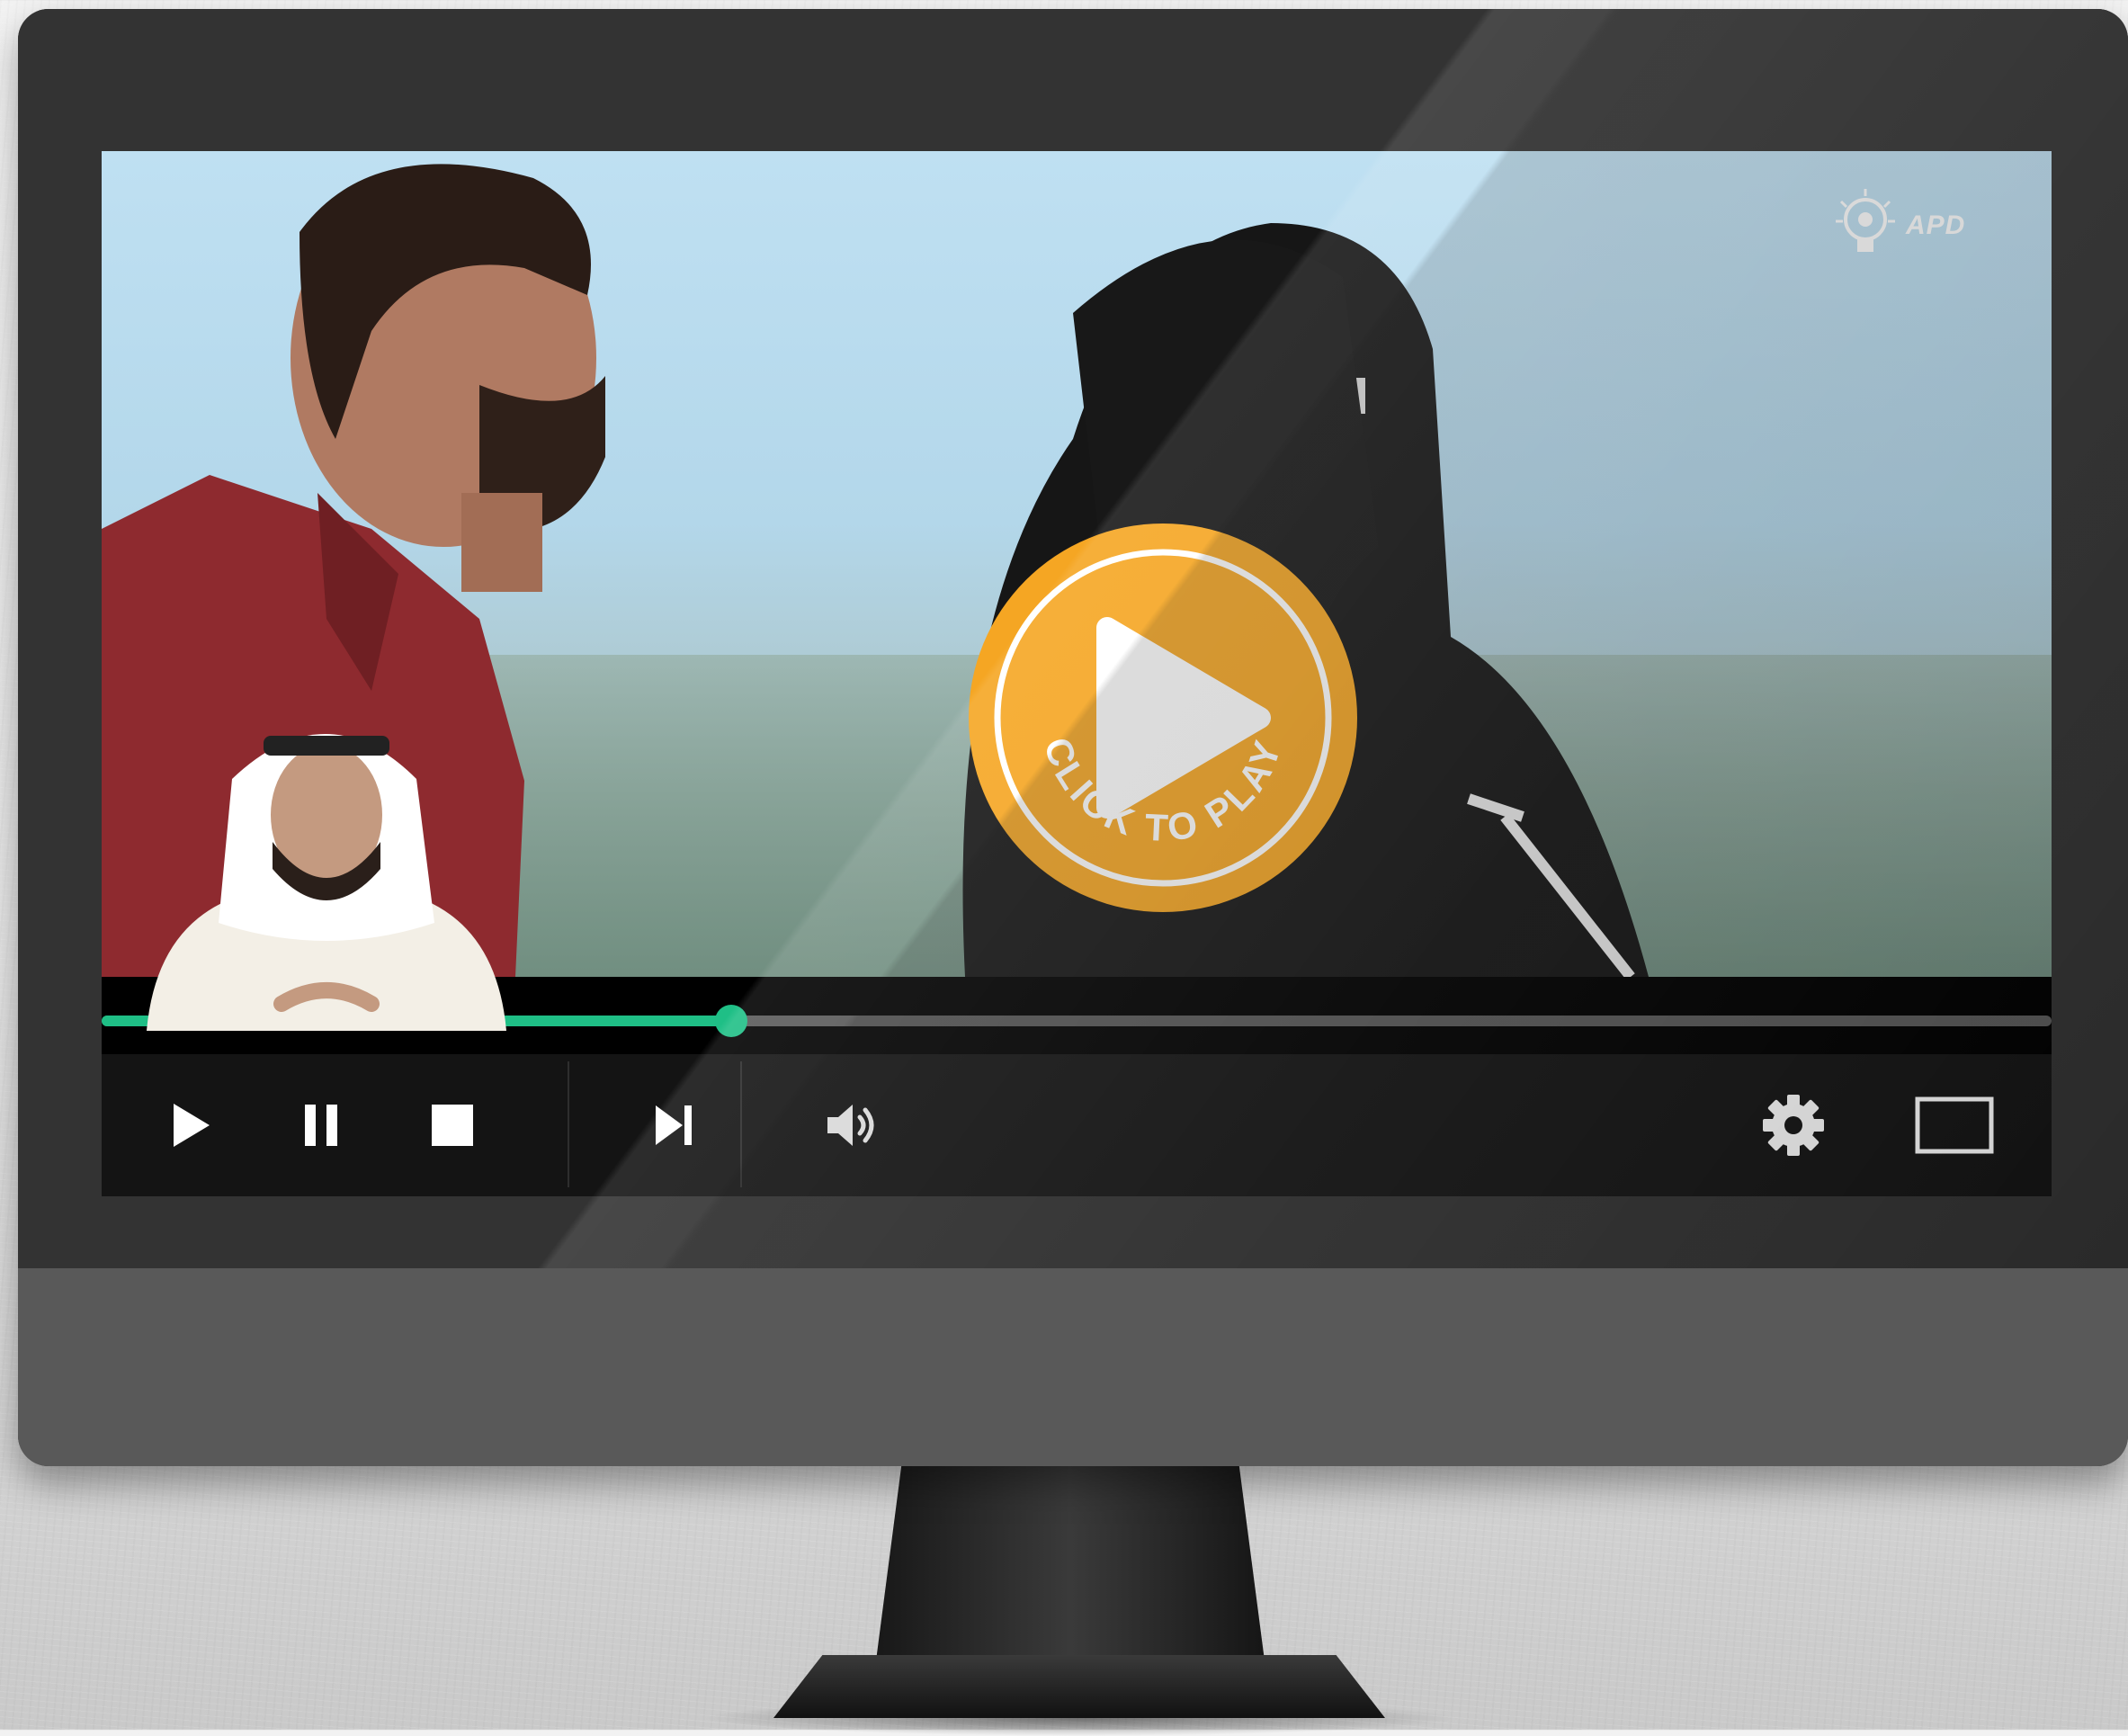  I want to click on fullscreen-button, so click(1954, 1125).